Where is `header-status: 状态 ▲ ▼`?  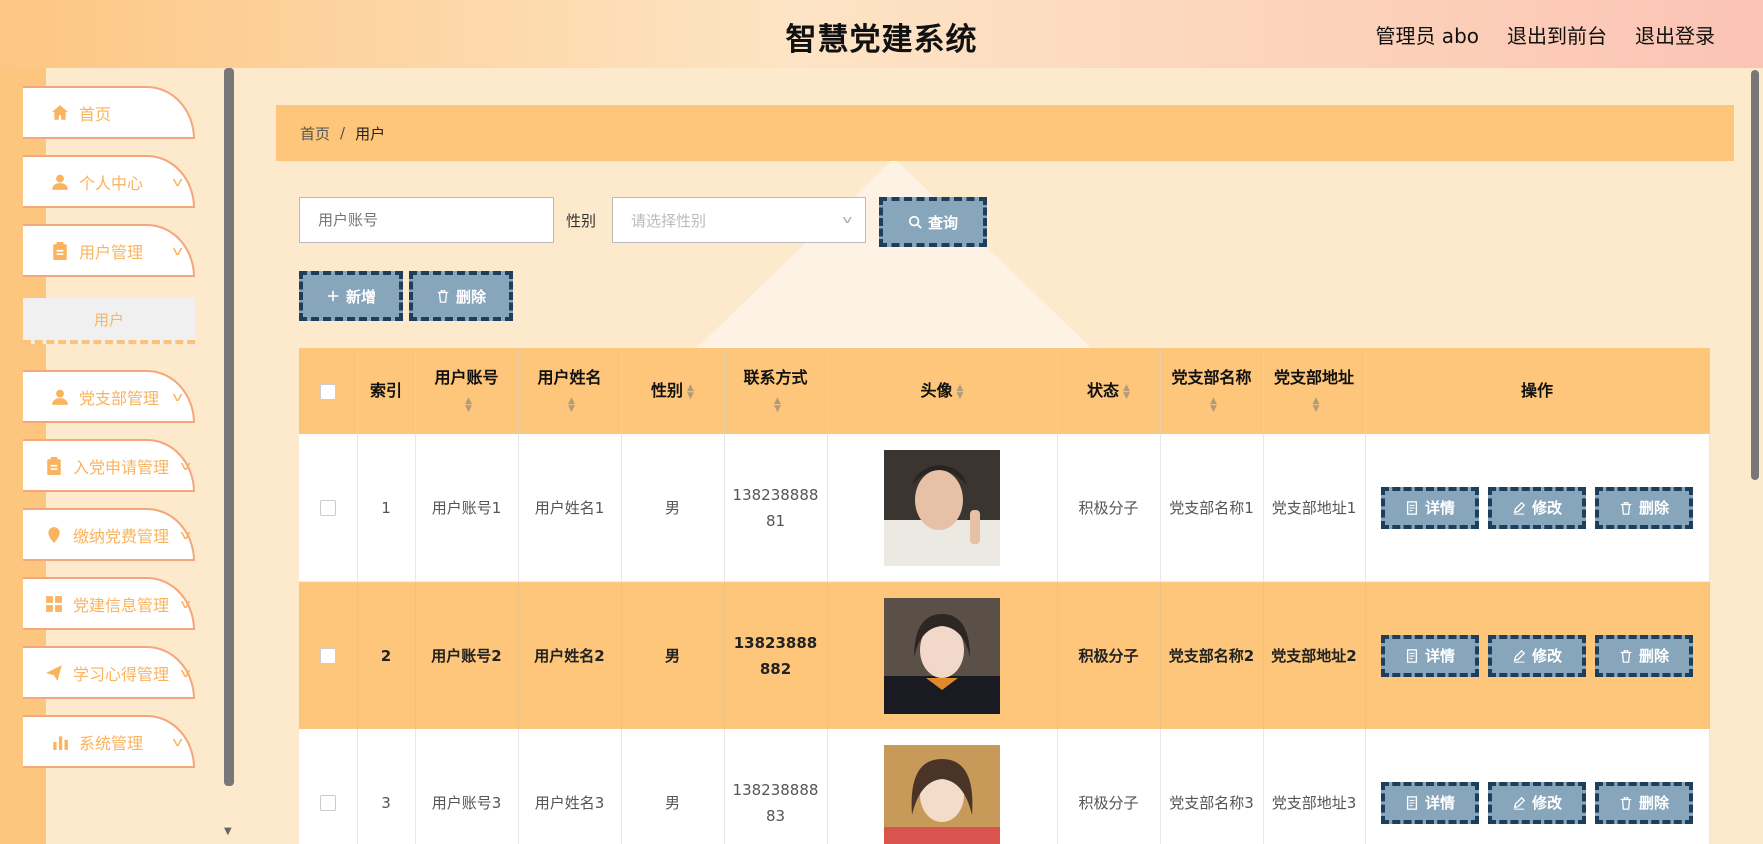 header-status: 状态 ▲ ▼ is located at coordinates (1109, 391).